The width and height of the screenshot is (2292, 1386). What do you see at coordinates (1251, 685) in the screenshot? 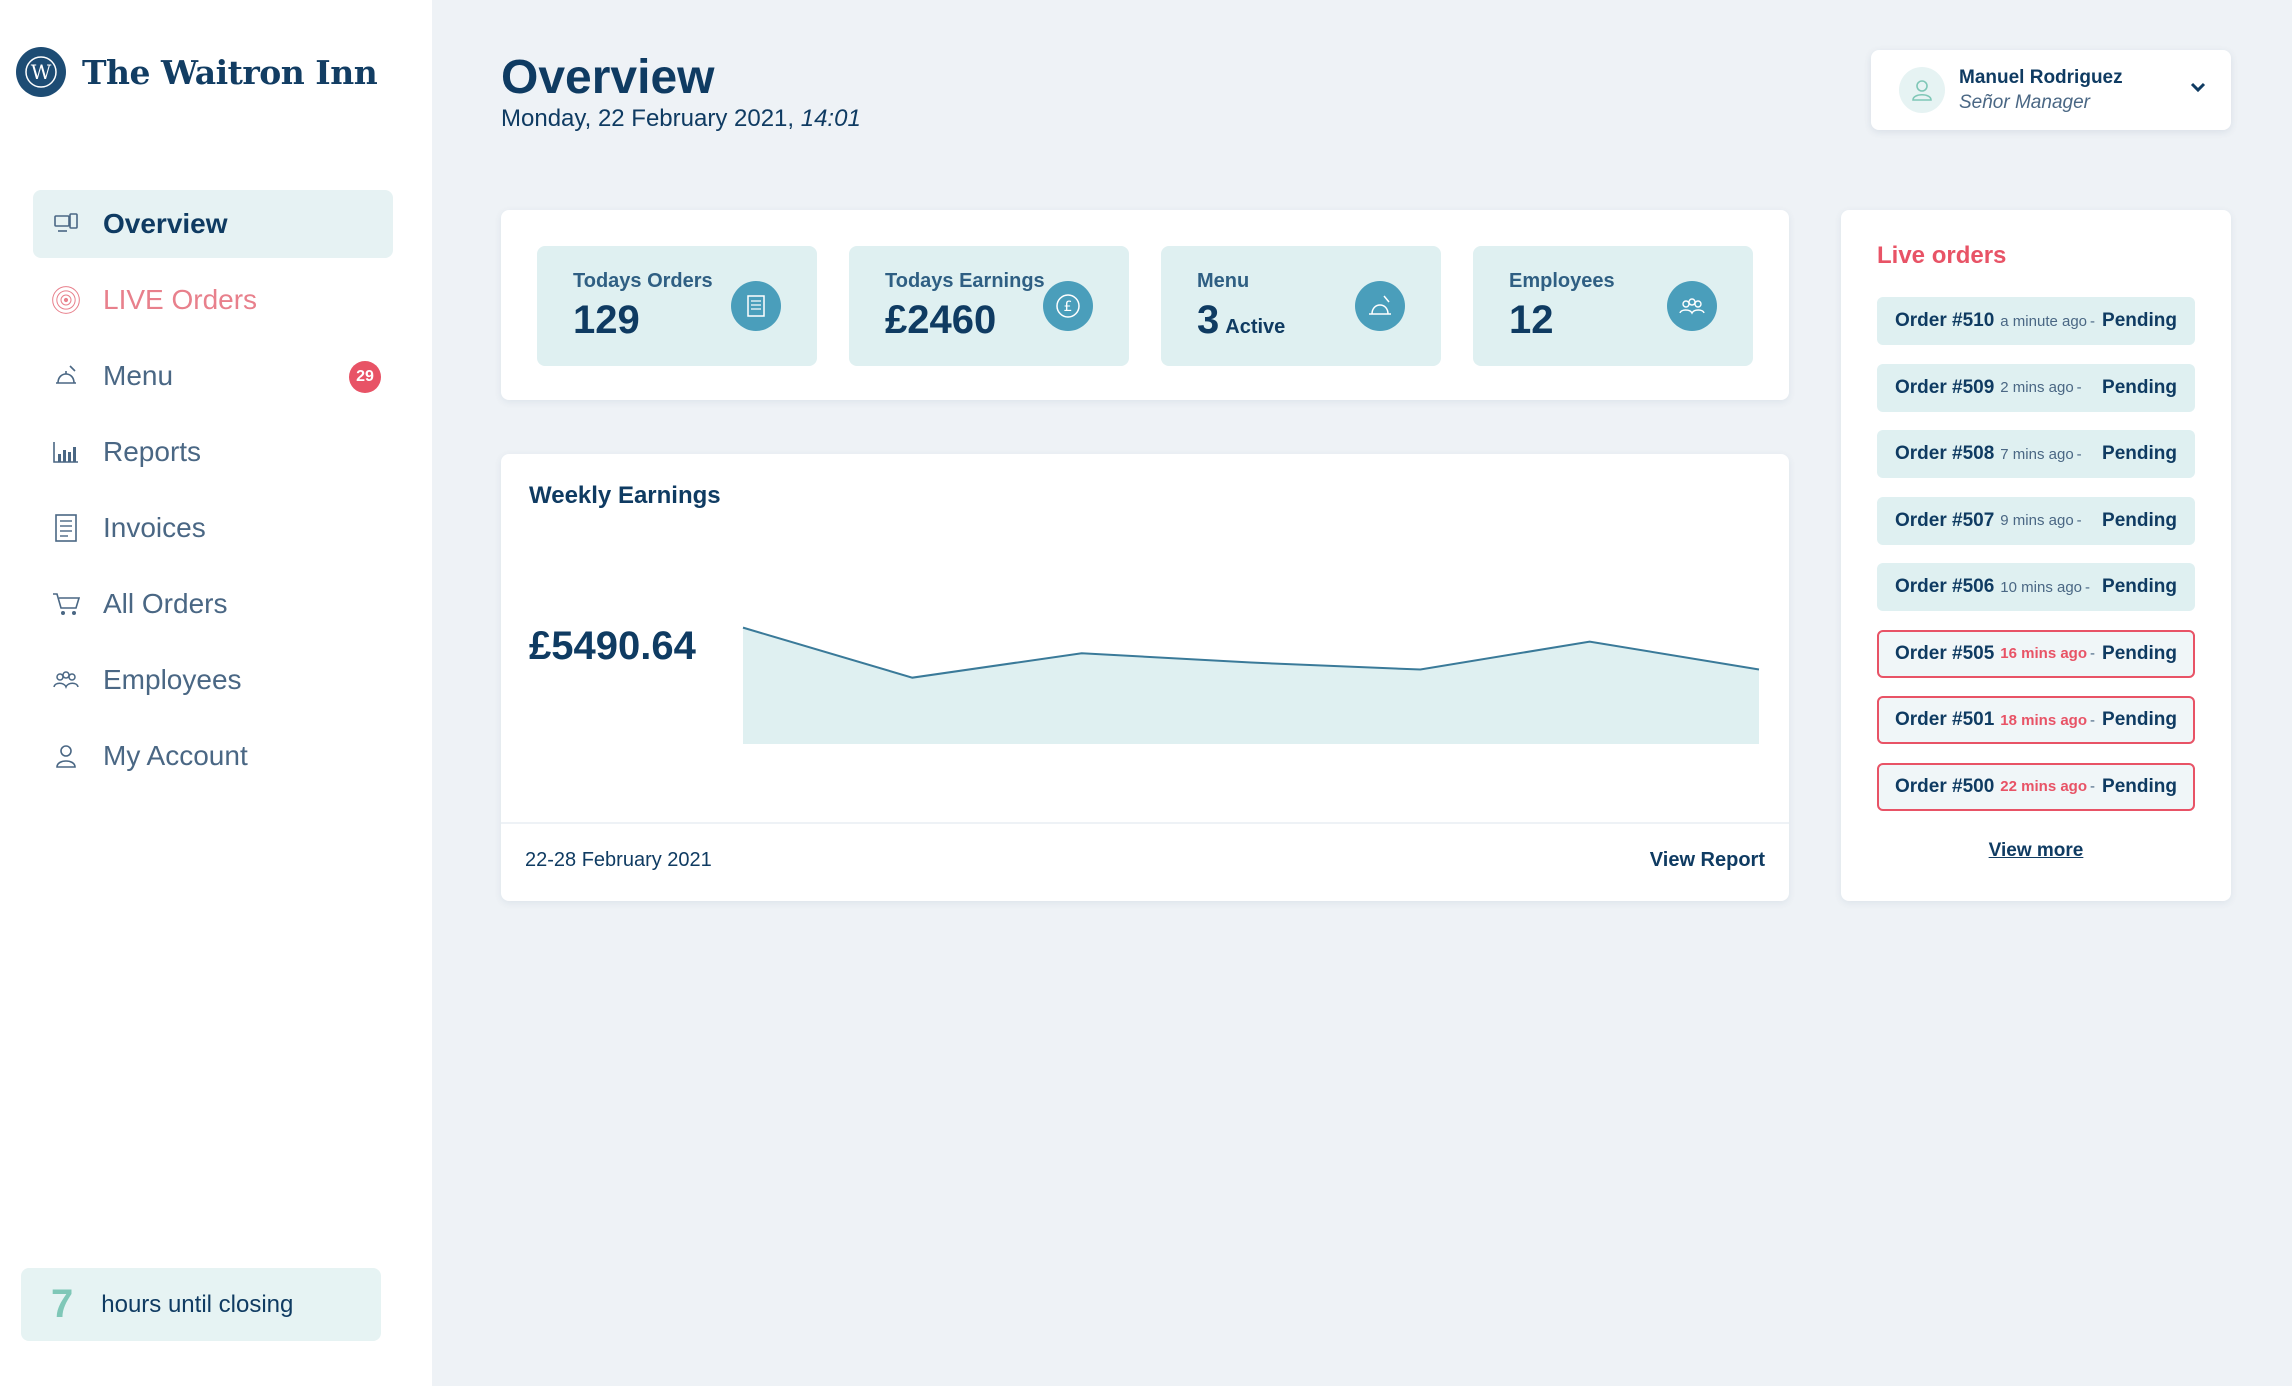
I see `earnings-area-chart` at bounding box center [1251, 685].